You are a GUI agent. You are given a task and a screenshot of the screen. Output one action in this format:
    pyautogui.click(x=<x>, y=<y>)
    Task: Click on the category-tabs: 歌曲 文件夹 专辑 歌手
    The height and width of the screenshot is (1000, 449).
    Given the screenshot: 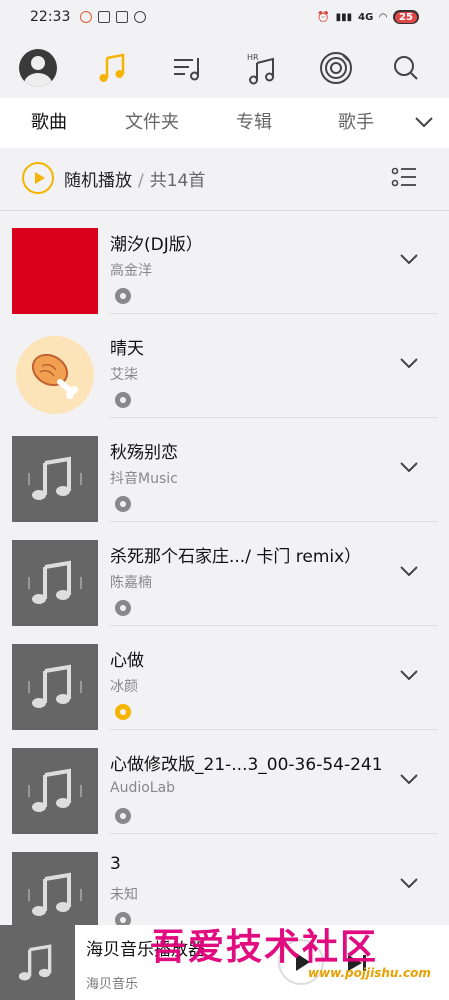 What is the action you would take?
    pyautogui.click(x=224, y=123)
    